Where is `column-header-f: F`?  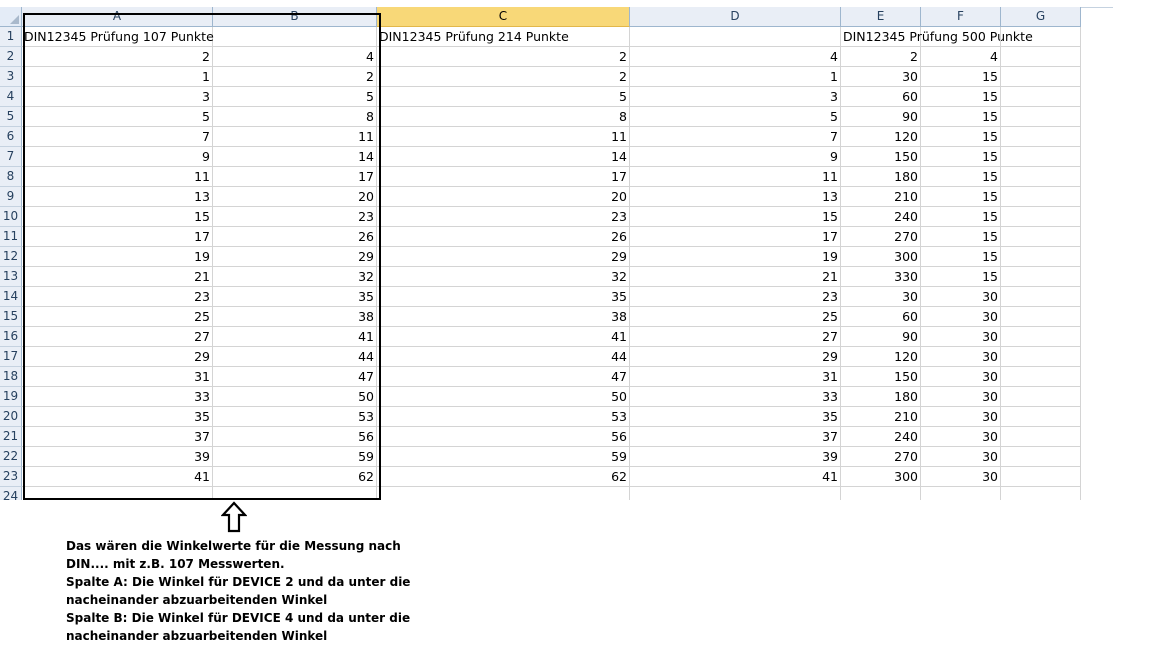
column-header-f: F is located at coordinates (961, 17).